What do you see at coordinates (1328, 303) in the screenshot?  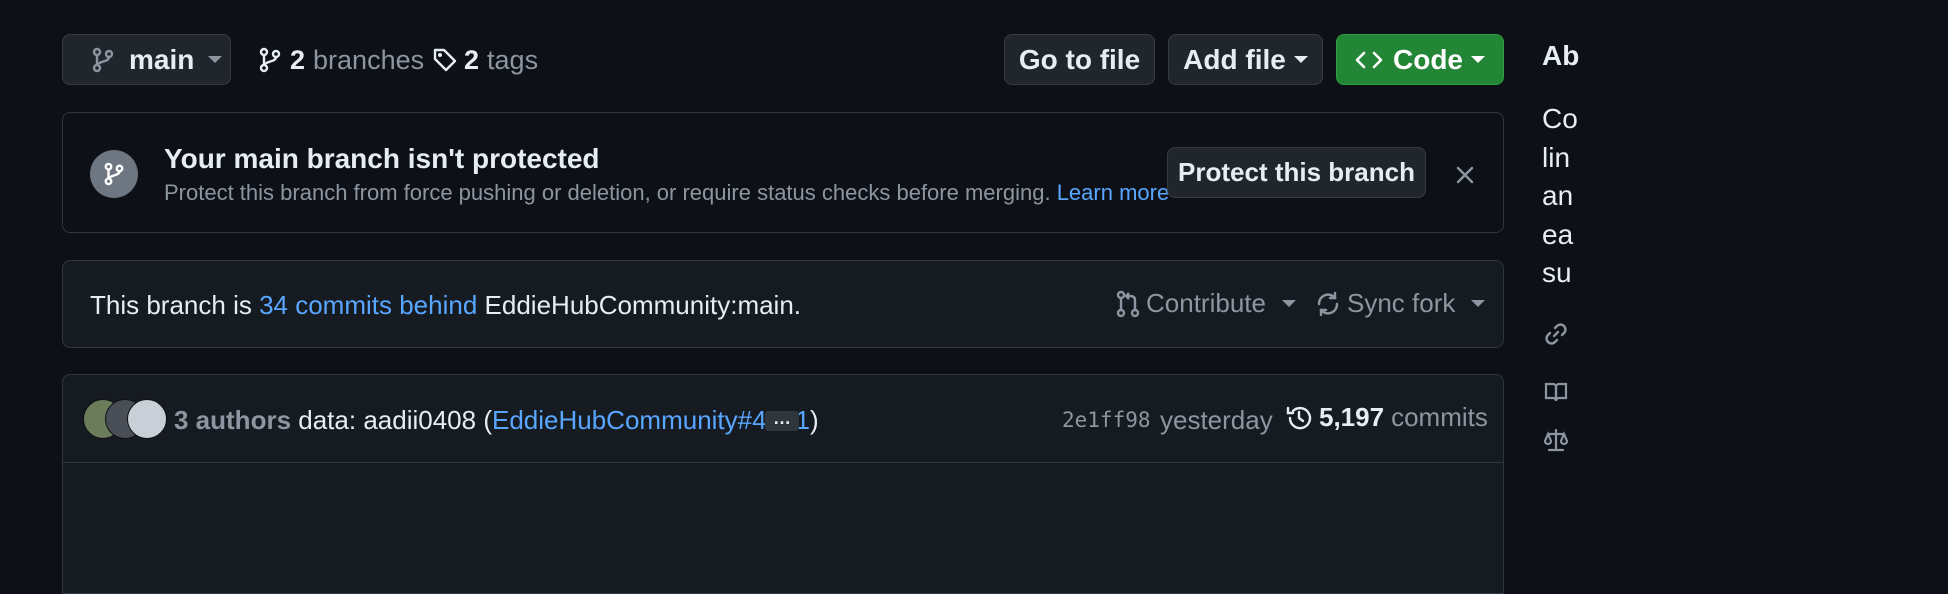 I see `sync-icon` at bounding box center [1328, 303].